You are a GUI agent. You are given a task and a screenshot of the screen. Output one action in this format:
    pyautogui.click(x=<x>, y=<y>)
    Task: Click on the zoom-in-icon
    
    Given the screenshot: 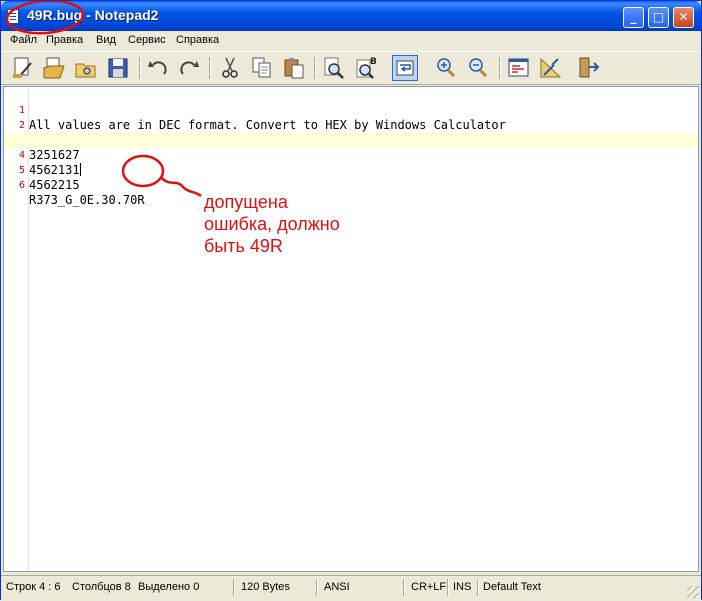 What is the action you would take?
    pyautogui.click(x=446, y=68)
    